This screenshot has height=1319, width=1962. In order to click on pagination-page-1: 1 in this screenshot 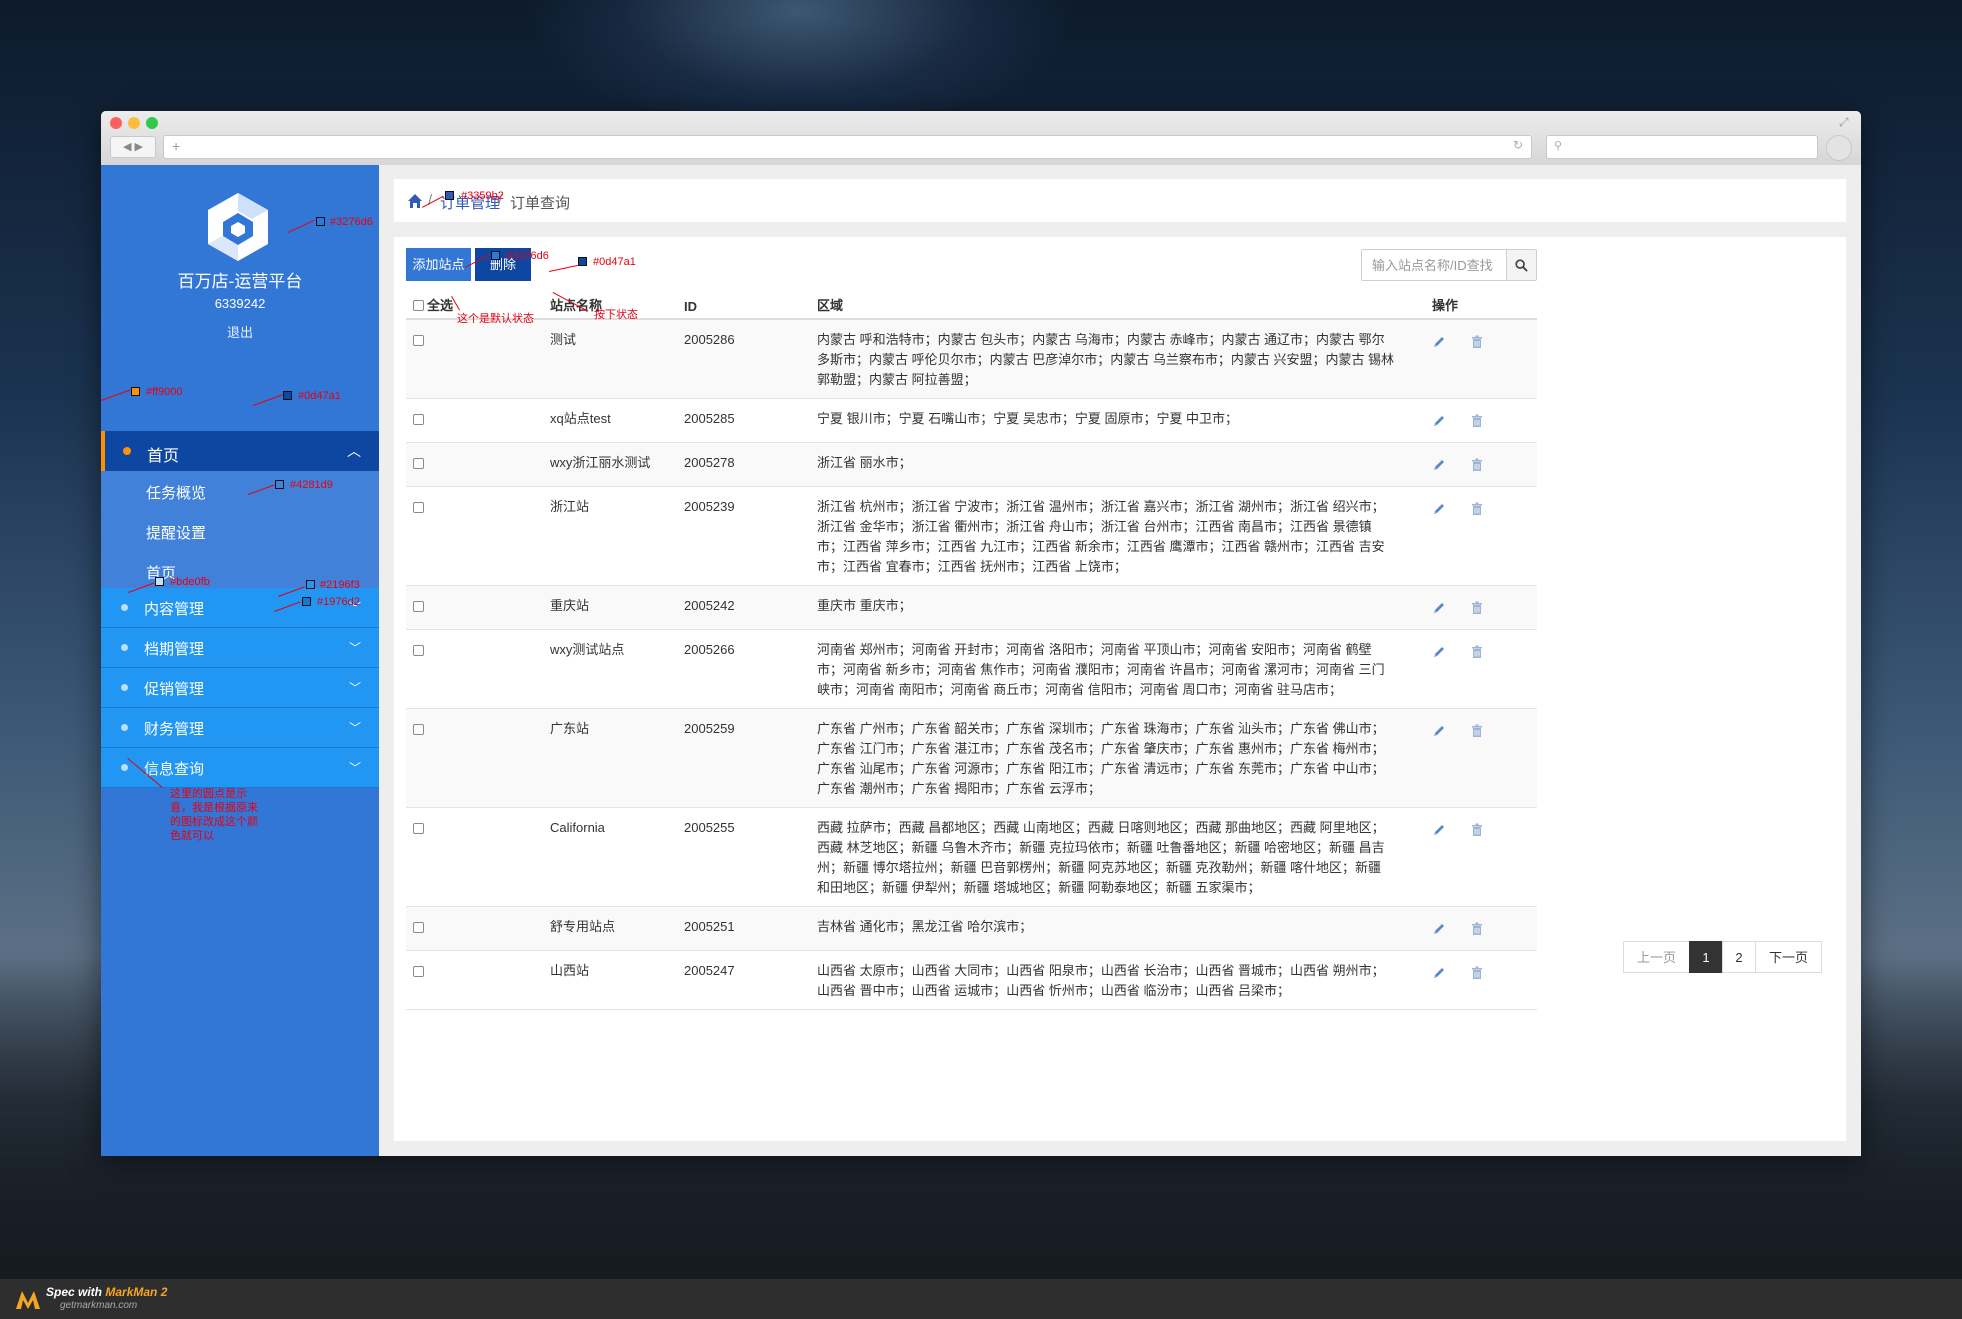, I will do `click(1706, 957)`.